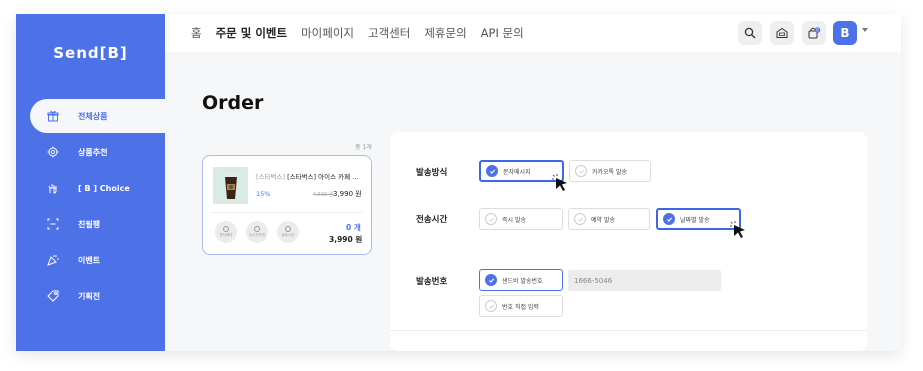 The image size is (923, 371). What do you see at coordinates (521, 280) in the screenshot?
I see `option-sendb-number: 샌드비 발송번호` at bounding box center [521, 280].